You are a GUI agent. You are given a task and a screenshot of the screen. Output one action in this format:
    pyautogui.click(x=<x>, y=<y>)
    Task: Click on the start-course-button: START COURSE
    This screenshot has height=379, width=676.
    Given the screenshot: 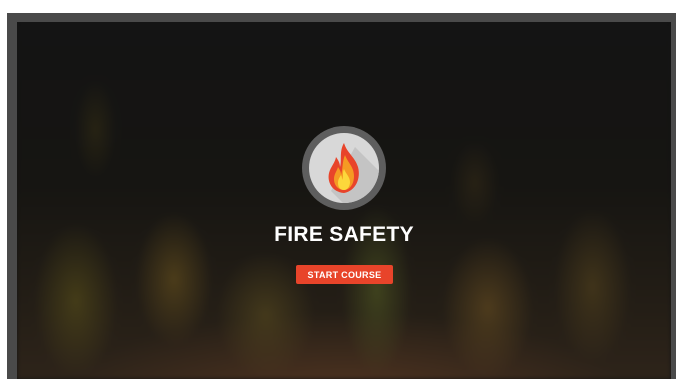 What is the action you would take?
    pyautogui.click(x=344, y=274)
    